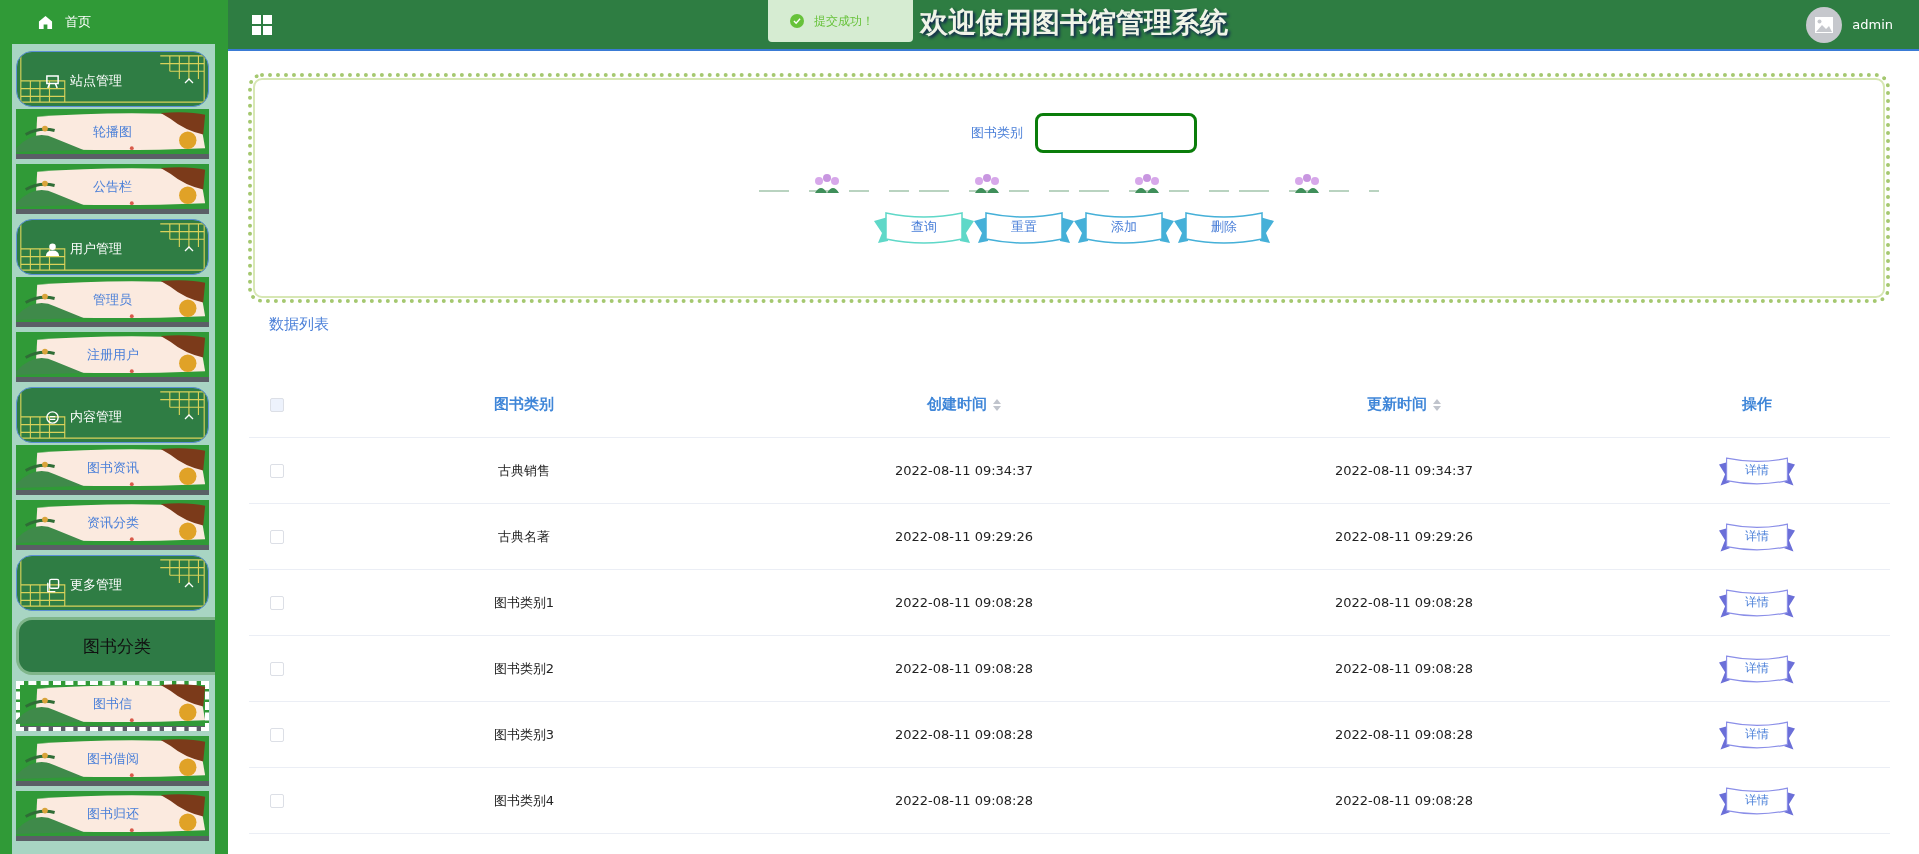  What do you see at coordinates (1116, 133) in the screenshot?
I see `input-field` at bounding box center [1116, 133].